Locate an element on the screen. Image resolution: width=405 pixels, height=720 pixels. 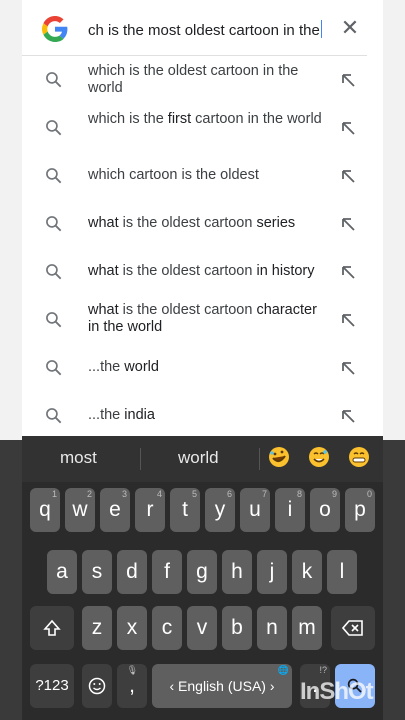
google-logo-icon is located at coordinates (55, 29).